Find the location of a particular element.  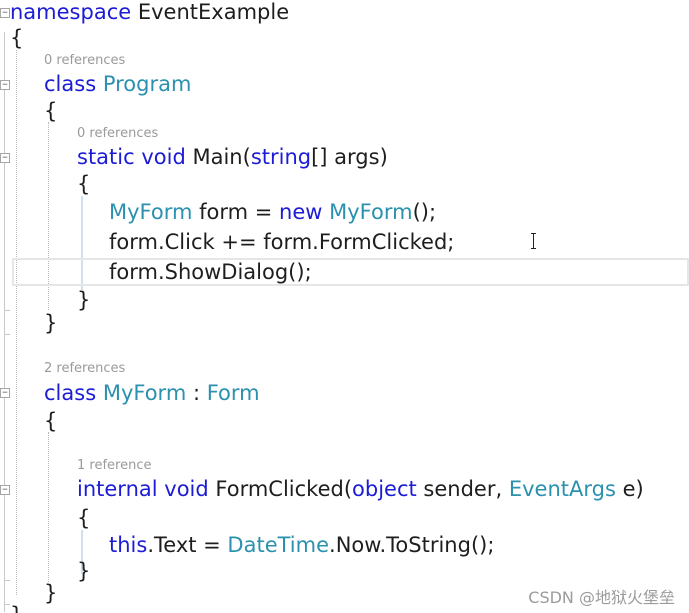

text-token: : is located at coordinates (196, 393).